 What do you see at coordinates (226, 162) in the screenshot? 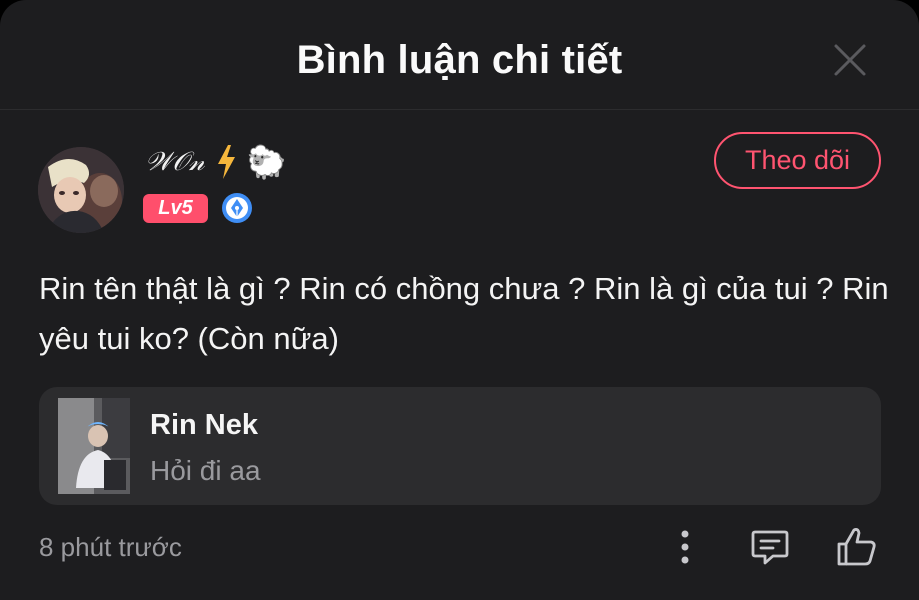
I see `lightning-icon` at bounding box center [226, 162].